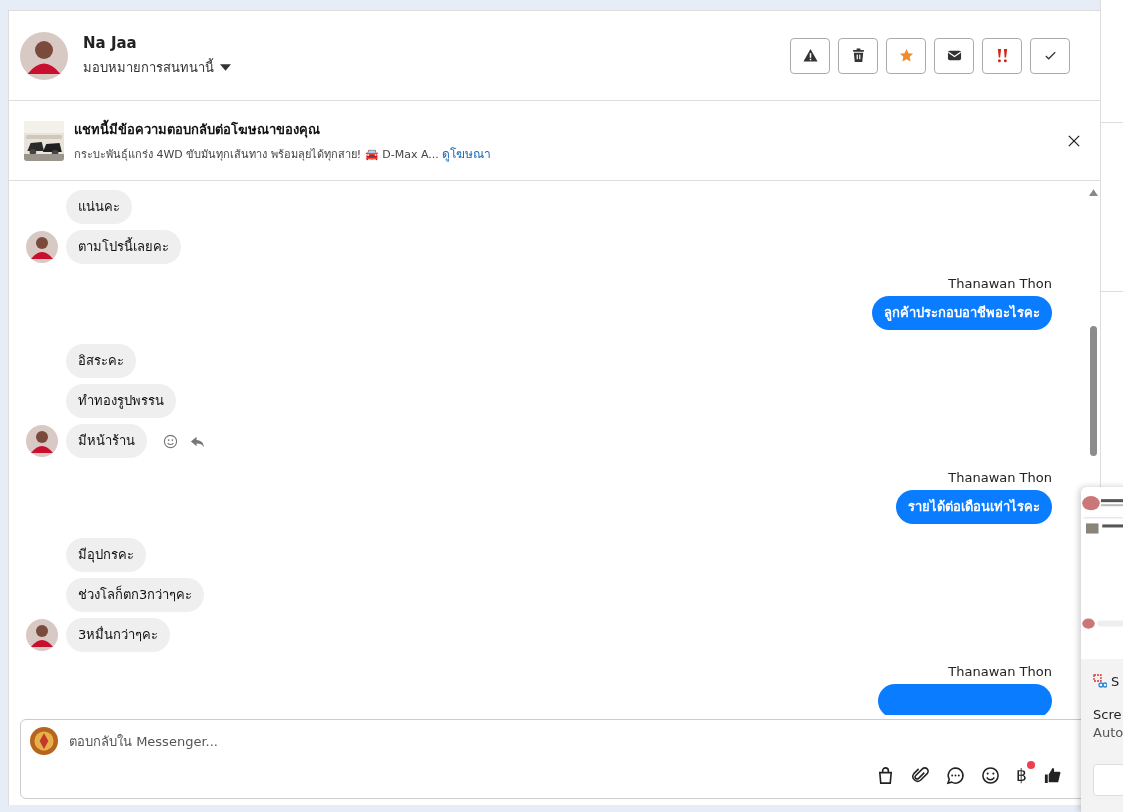 This screenshot has height=812, width=1123. Describe the element at coordinates (1108, 714) in the screenshot. I see `notification-title: Scre` at that location.